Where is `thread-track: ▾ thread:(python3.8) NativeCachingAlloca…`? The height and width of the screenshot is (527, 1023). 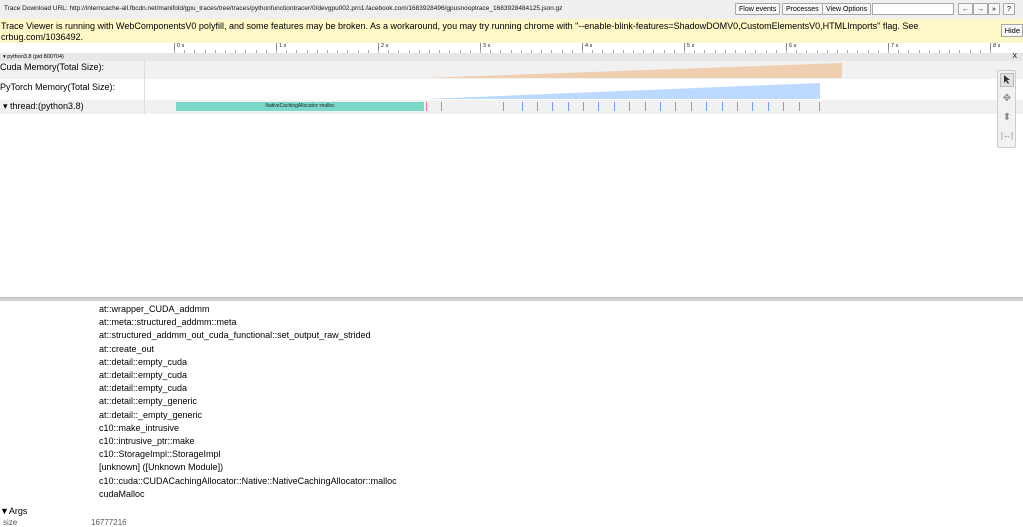 thread-track: ▾ thread:(python3.8) NativeCachingAlloca… is located at coordinates (511, 107).